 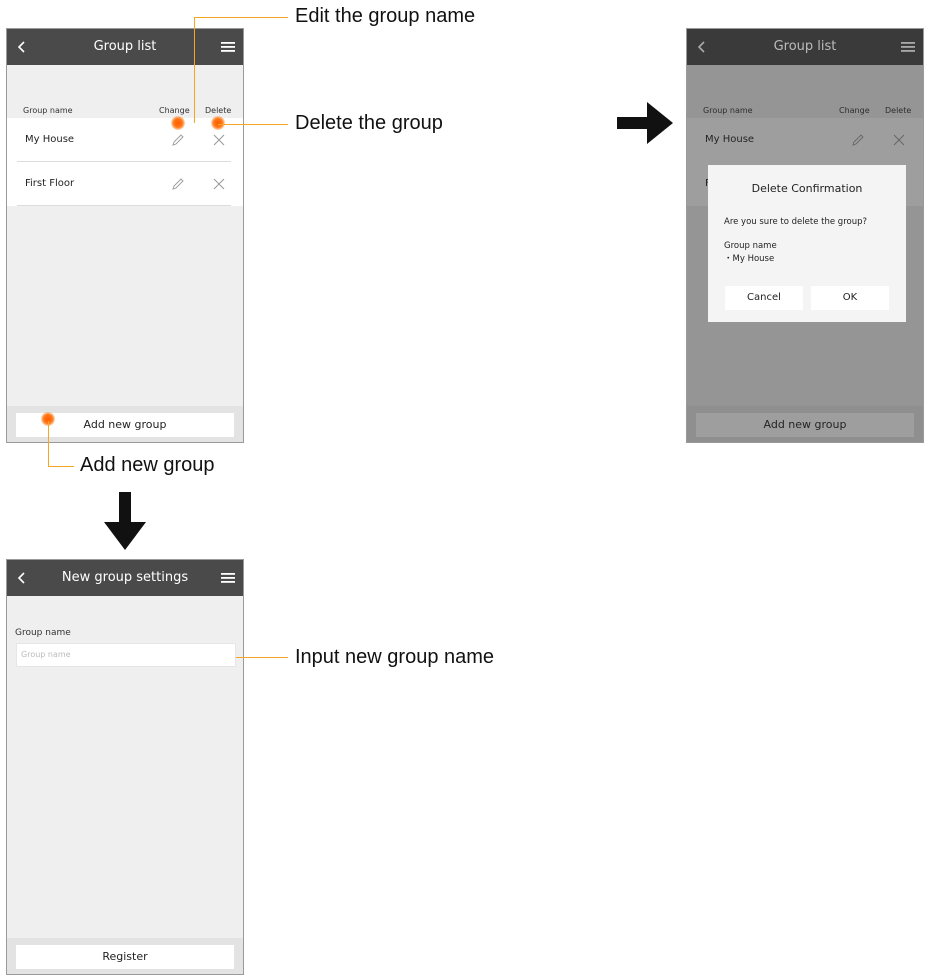 I want to click on dialog-group-value: ・My House, so click(x=749, y=259).